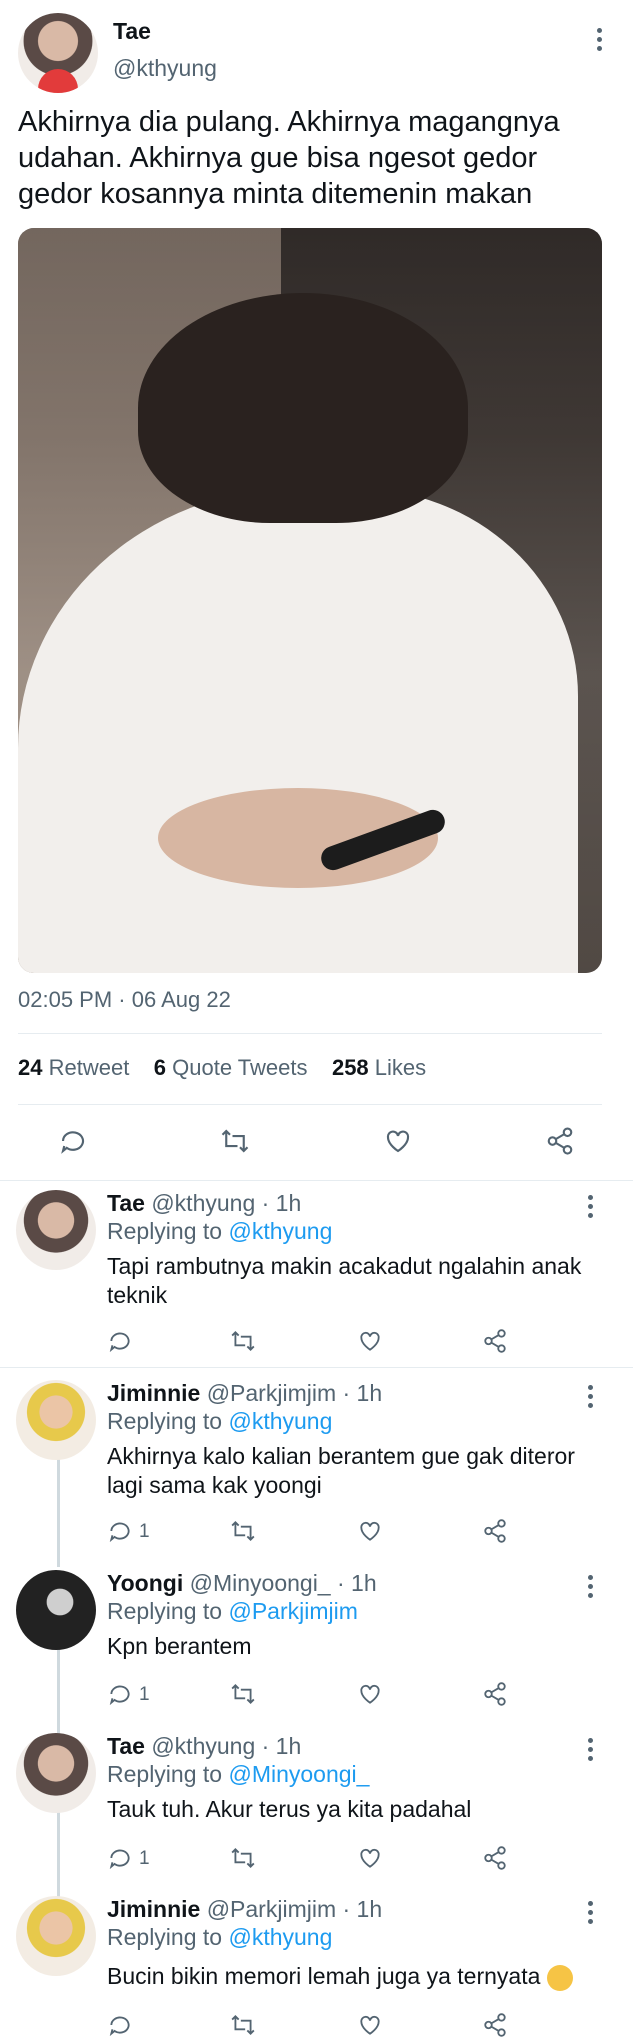  I want to click on replying-to-link: @Parkjimjim, so click(292, 1611).